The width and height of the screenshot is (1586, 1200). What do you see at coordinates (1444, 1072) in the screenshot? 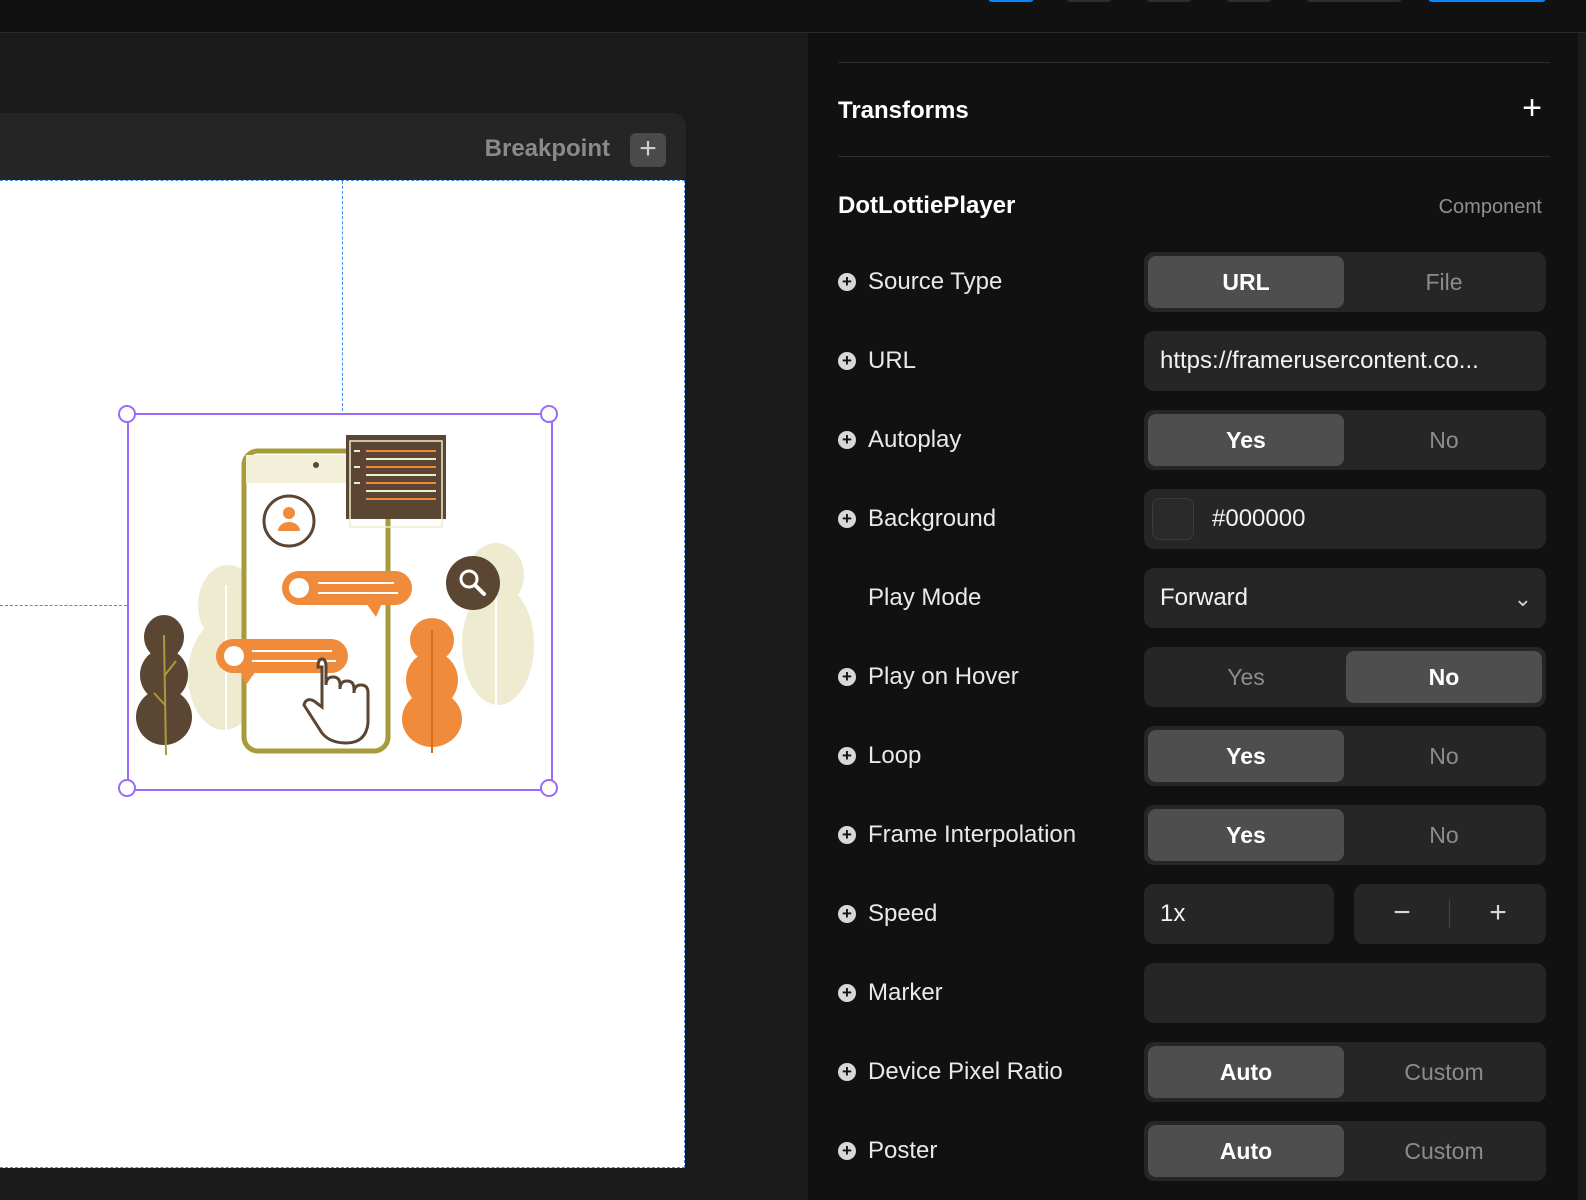
I see `device-pixel-ratio-custom-option: Custom` at bounding box center [1444, 1072].